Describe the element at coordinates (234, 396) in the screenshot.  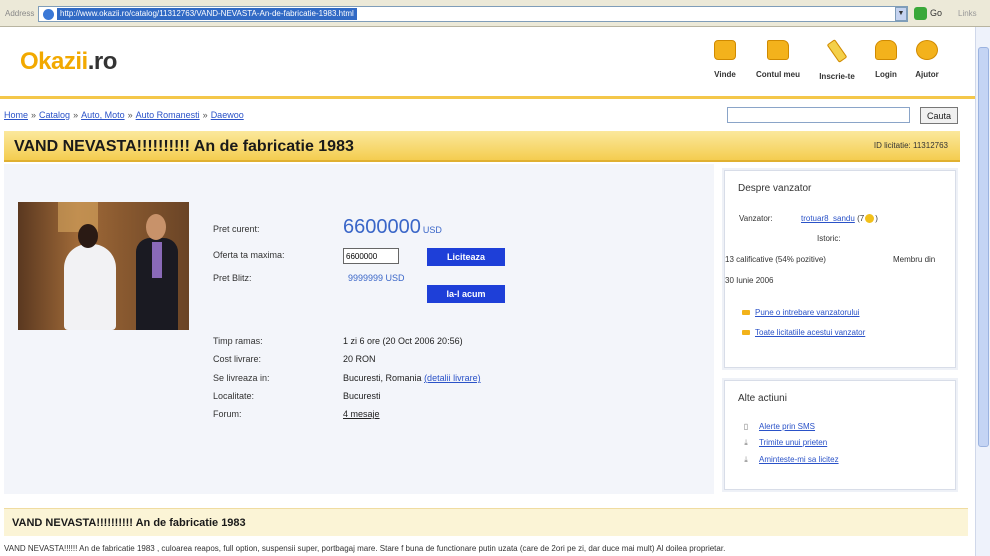
I see `detail-label: Localitate:` at that location.